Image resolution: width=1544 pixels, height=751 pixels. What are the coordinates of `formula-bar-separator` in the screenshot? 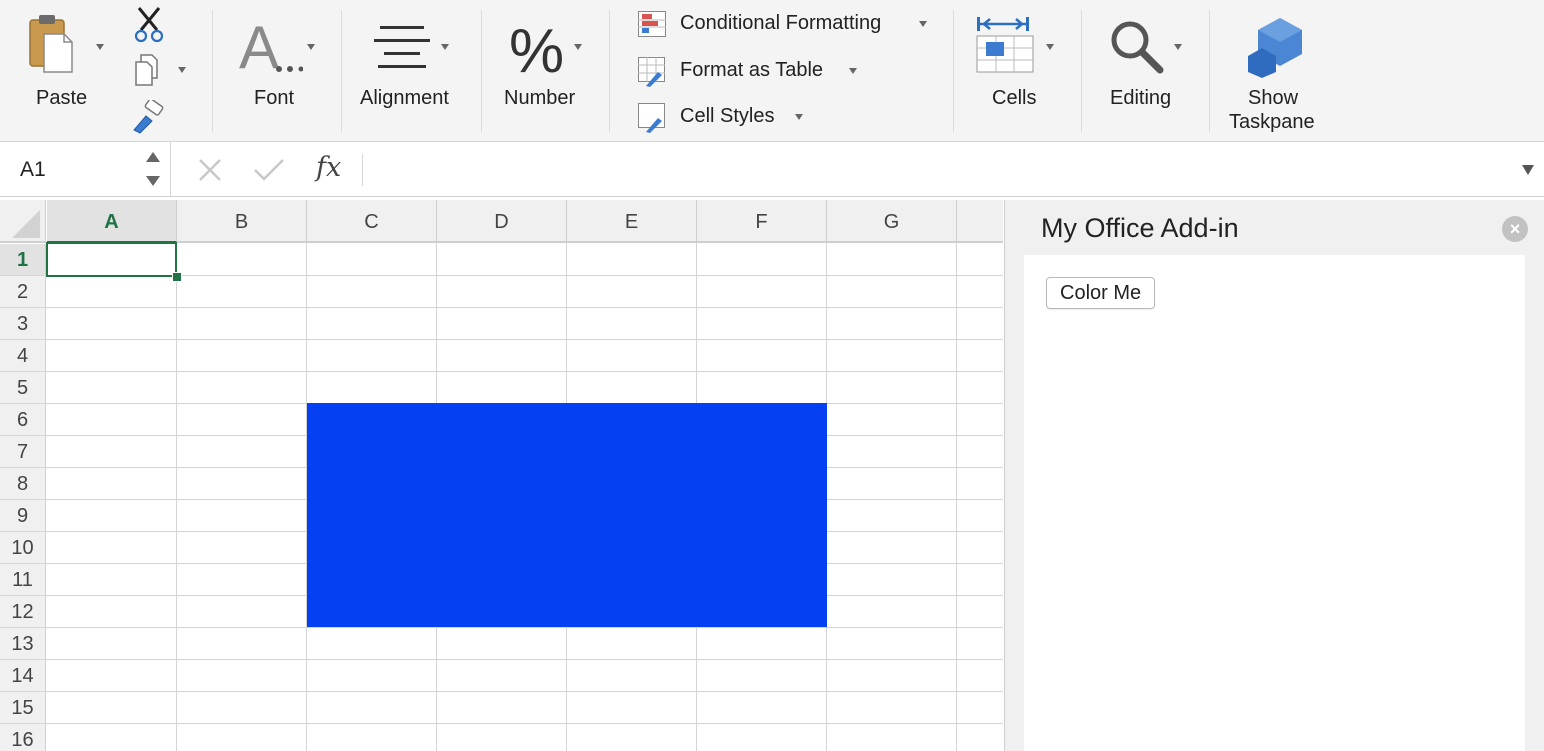 It's located at (362, 170).